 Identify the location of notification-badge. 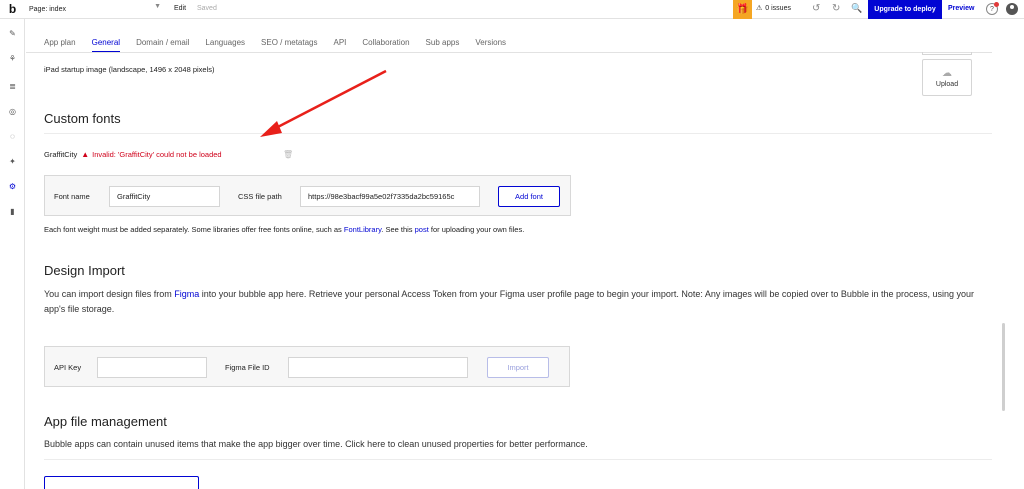
(996, 4).